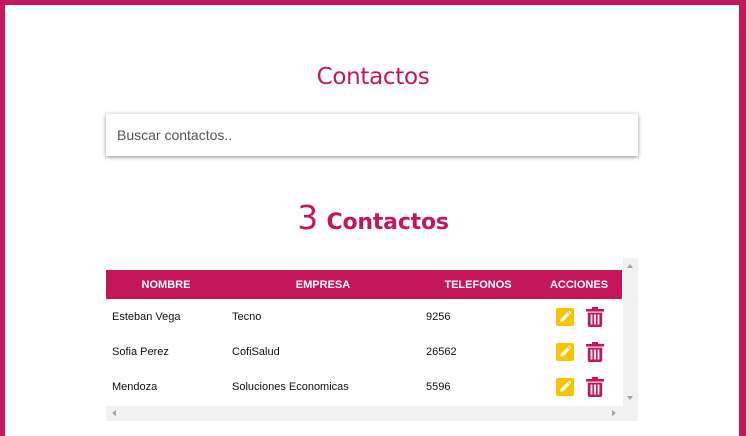 This screenshot has width=746, height=436. What do you see at coordinates (630, 266) in the screenshot?
I see `scroll-up-arrow-icon` at bounding box center [630, 266].